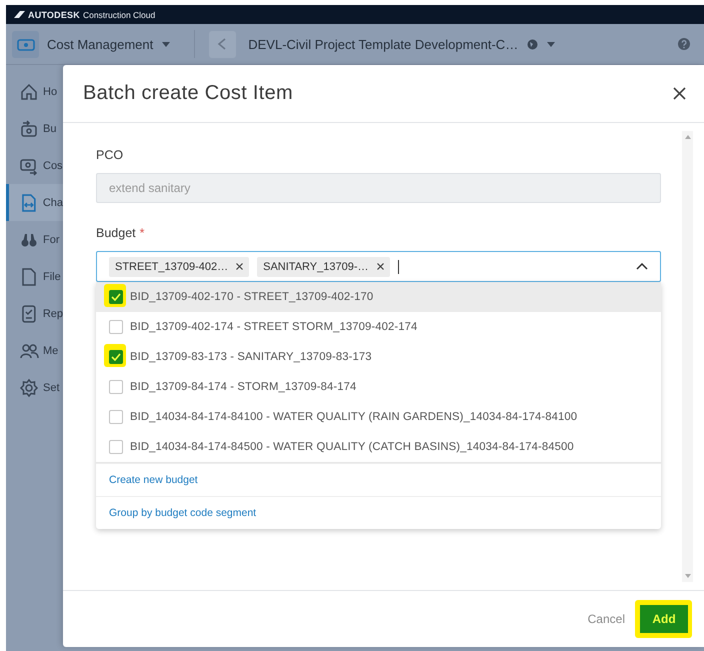 The width and height of the screenshot is (704, 651). What do you see at coordinates (34, 165) in the screenshot?
I see `sidebar-item: Cos` at bounding box center [34, 165].